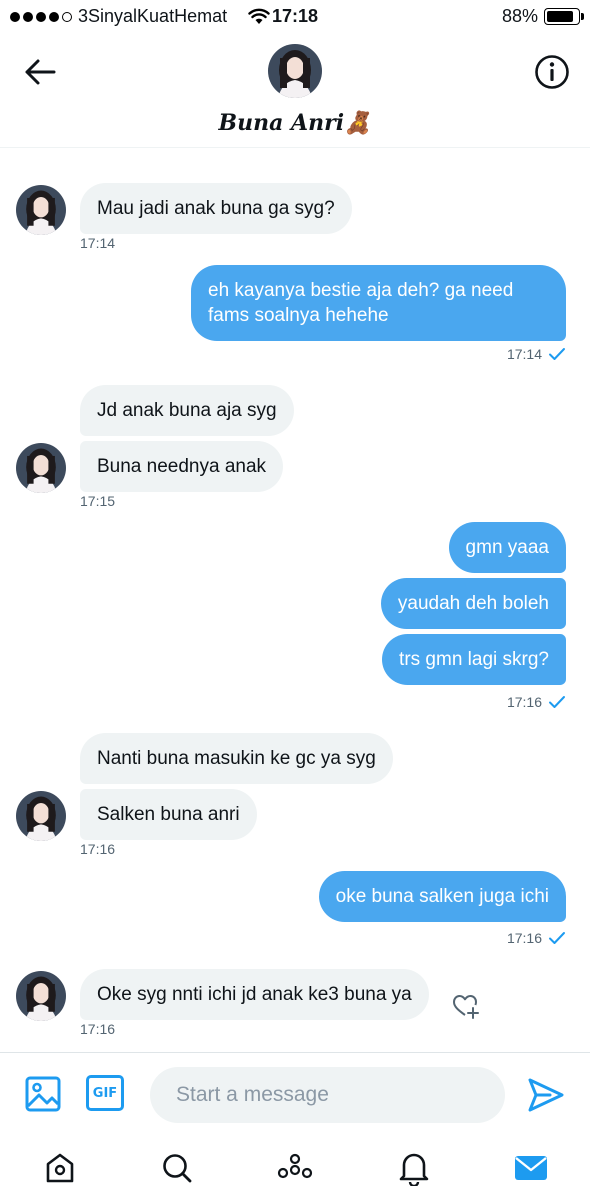 The width and height of the screenshot is (590, 1200). I want to click on home-icon, so click(60, 1168).